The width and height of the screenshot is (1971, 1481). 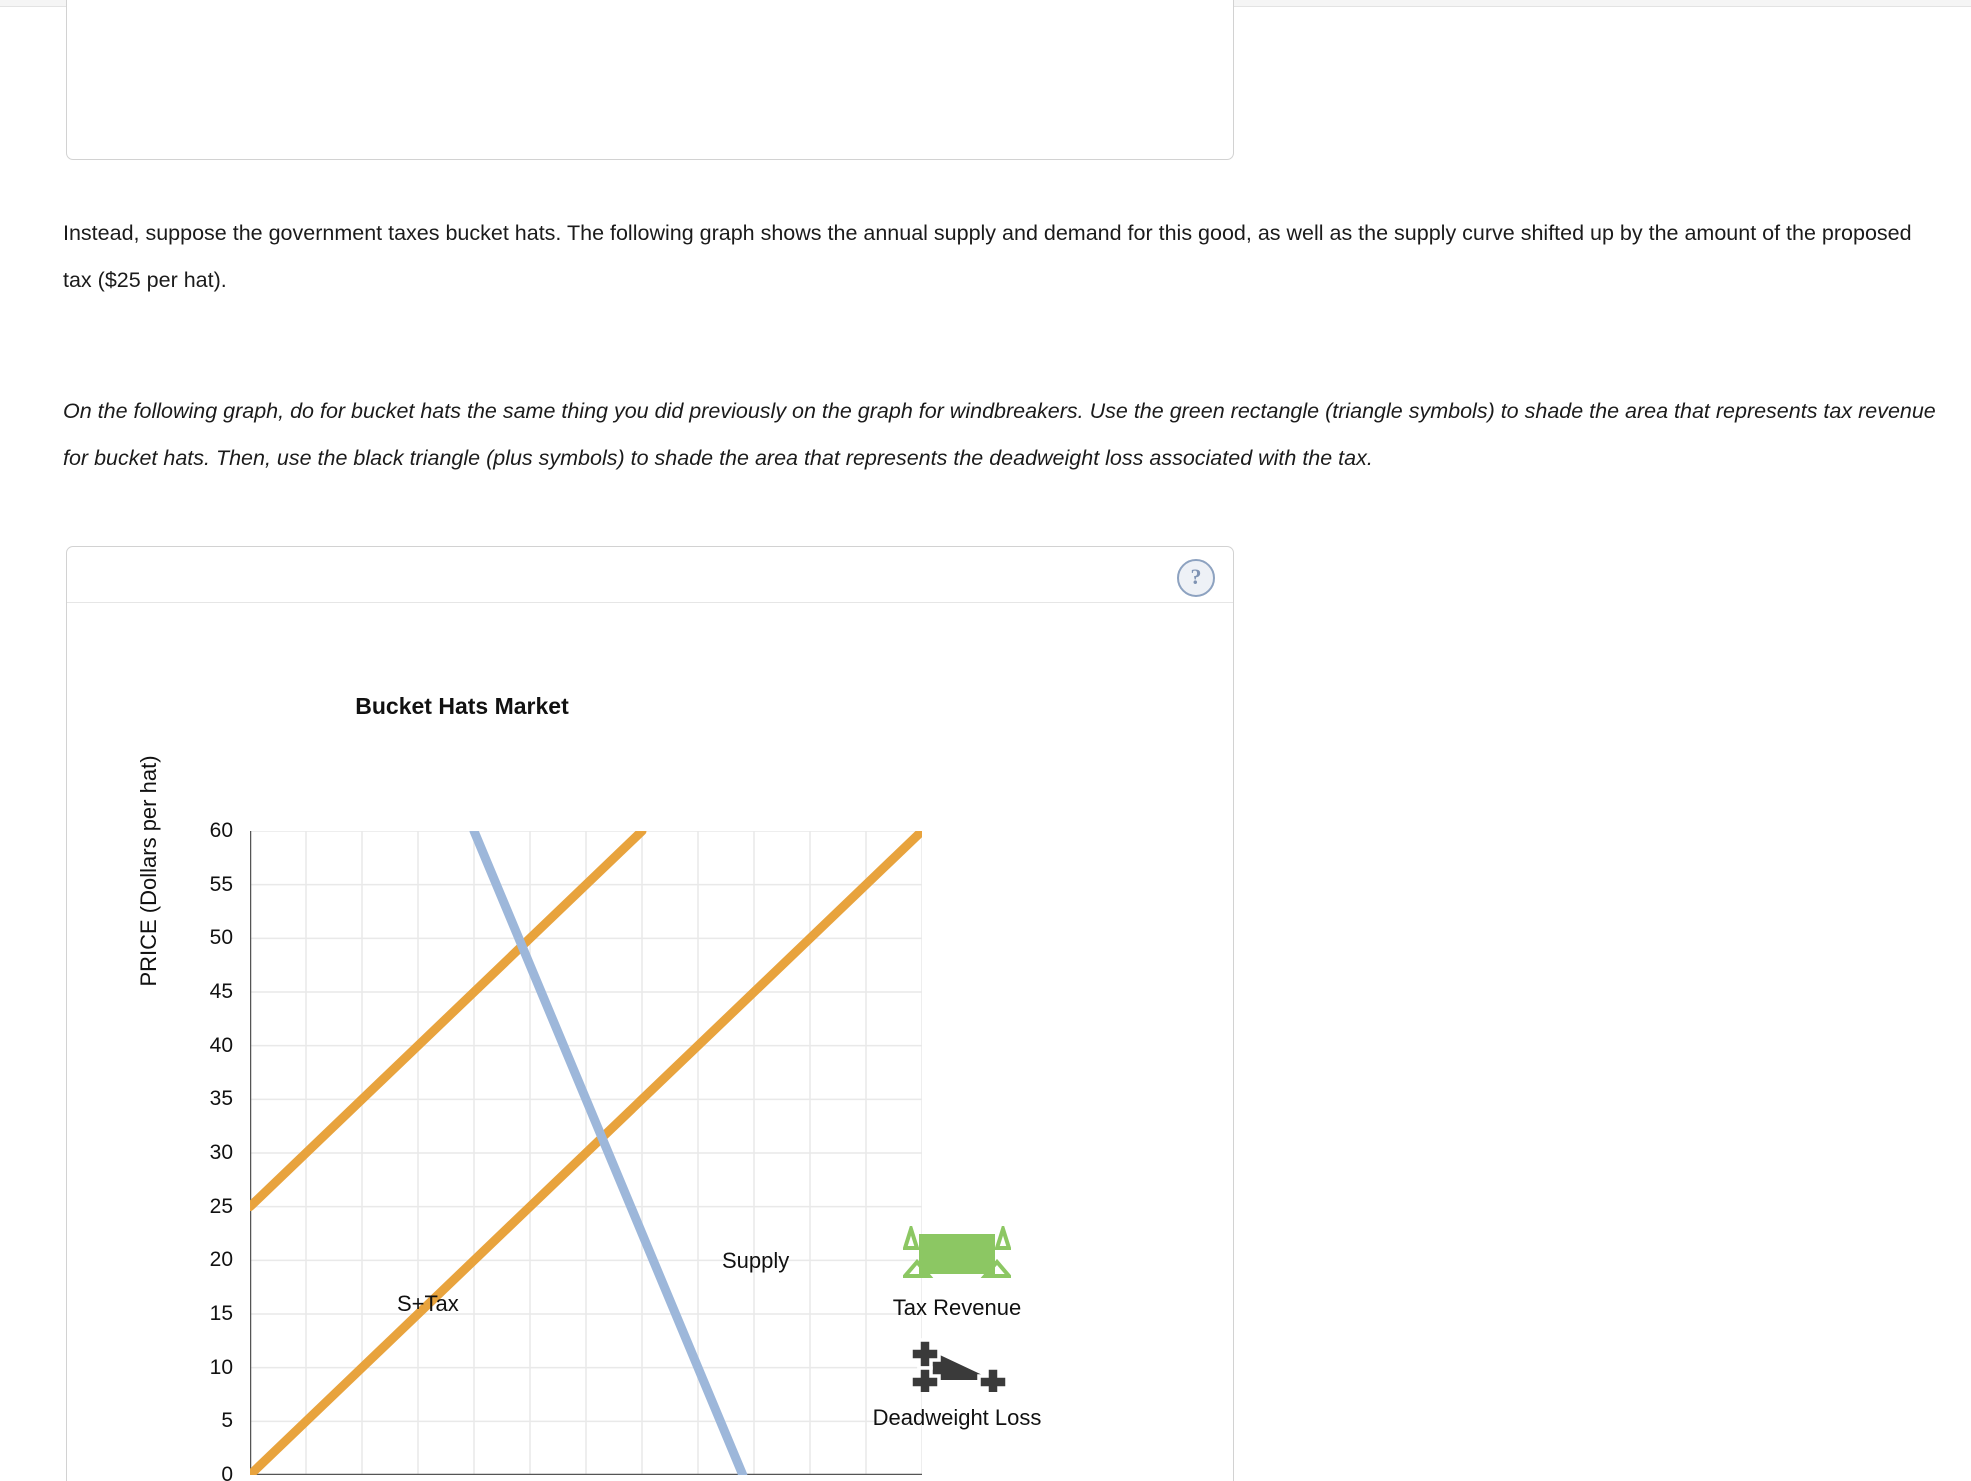 What do you see at coordinates (756, 1260) in the screenshot?
I see `curve-label-supply: Supply` at bounding box center [756, 1260].